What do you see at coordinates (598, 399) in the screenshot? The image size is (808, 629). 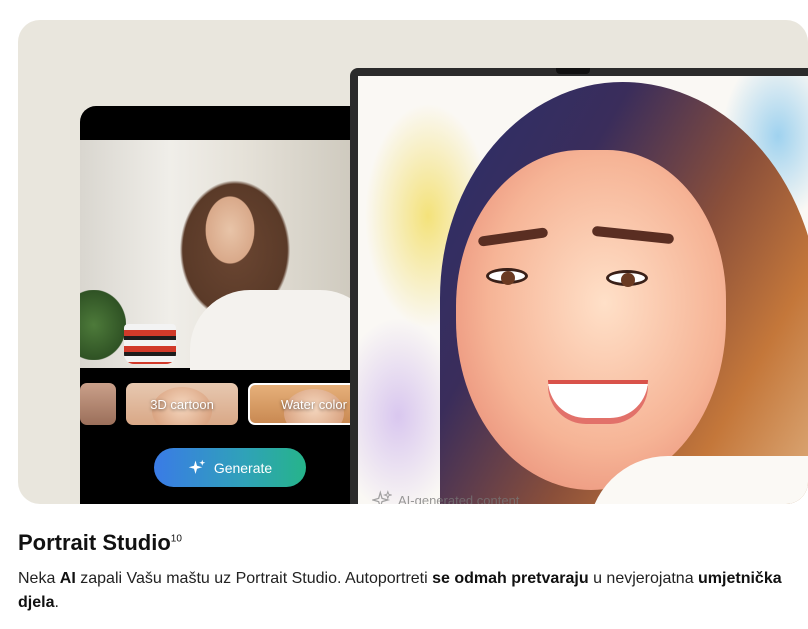 I see `portrait-smile` at bounding box center [598, 399].